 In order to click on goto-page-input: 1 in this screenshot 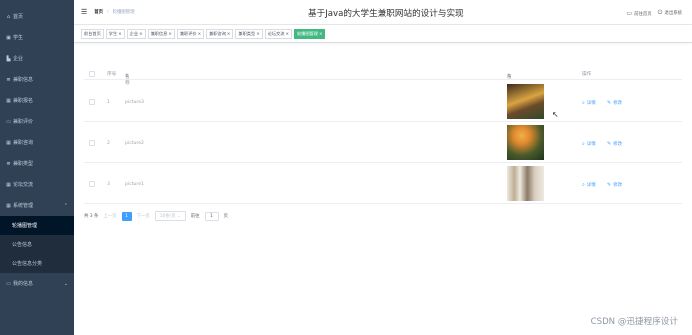, I will do `click(211, 216)`.